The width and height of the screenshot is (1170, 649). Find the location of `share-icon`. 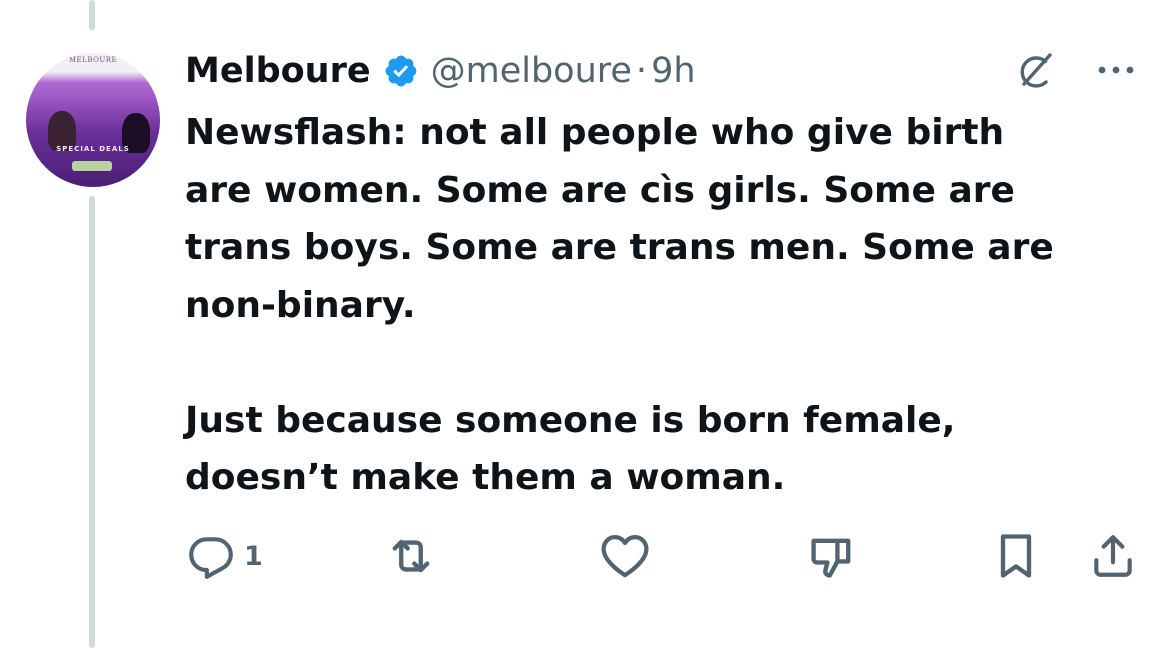

share-icon is located at coordinates (1113, 556).